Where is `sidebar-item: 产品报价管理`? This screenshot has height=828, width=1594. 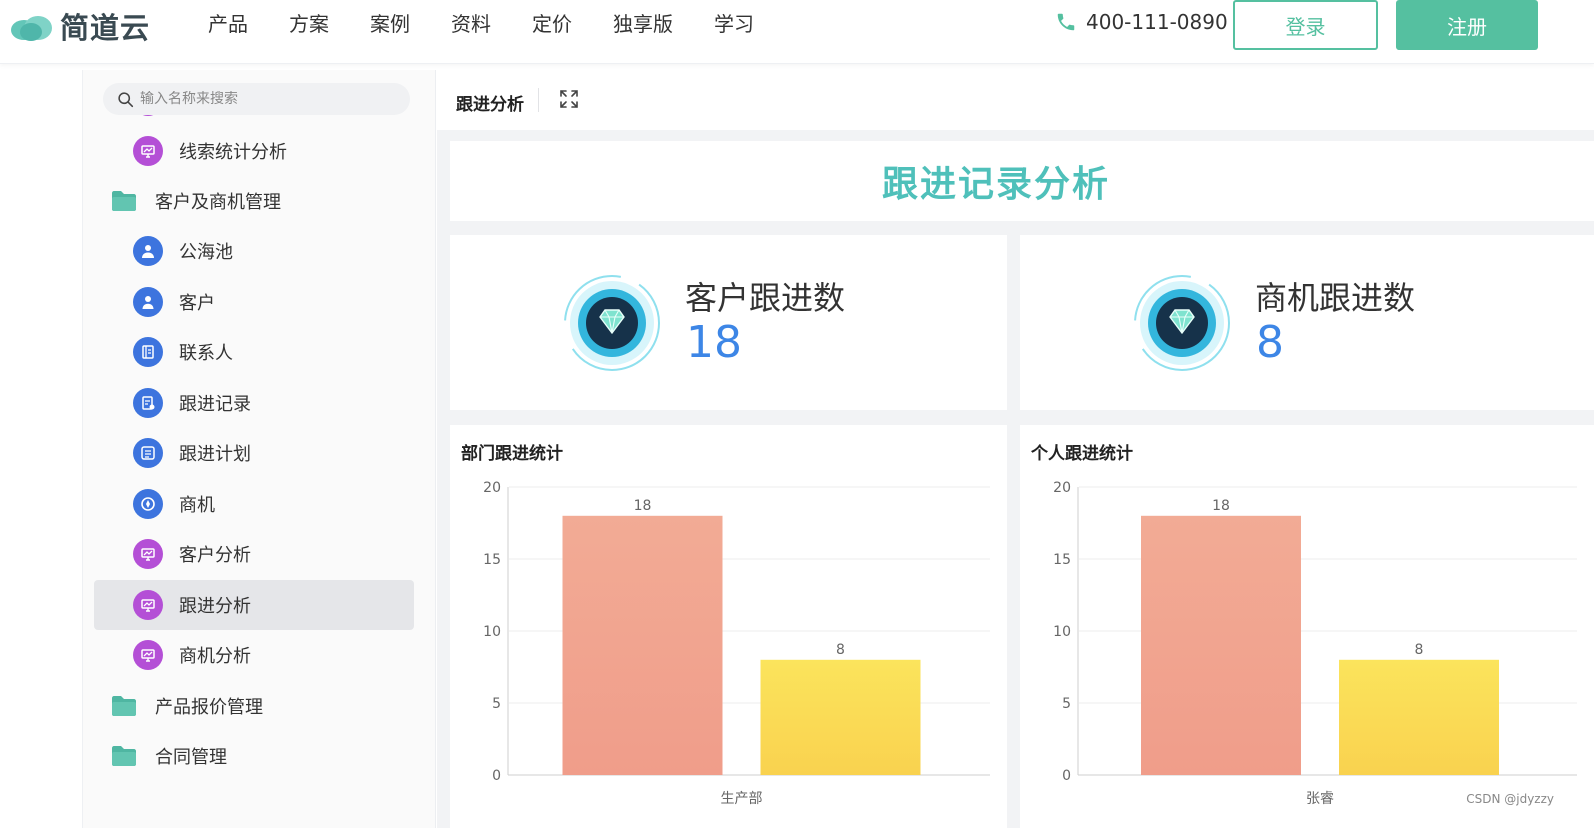
sidebar-item: 产品报价管理 is located at coordinates (259, 706).